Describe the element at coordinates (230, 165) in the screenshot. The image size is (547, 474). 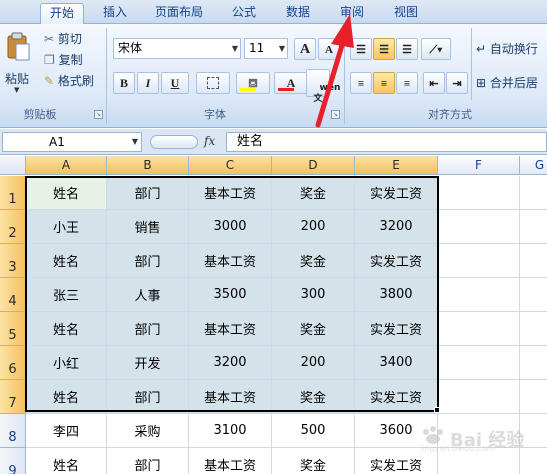
I see `column-header-c: C` at that location.